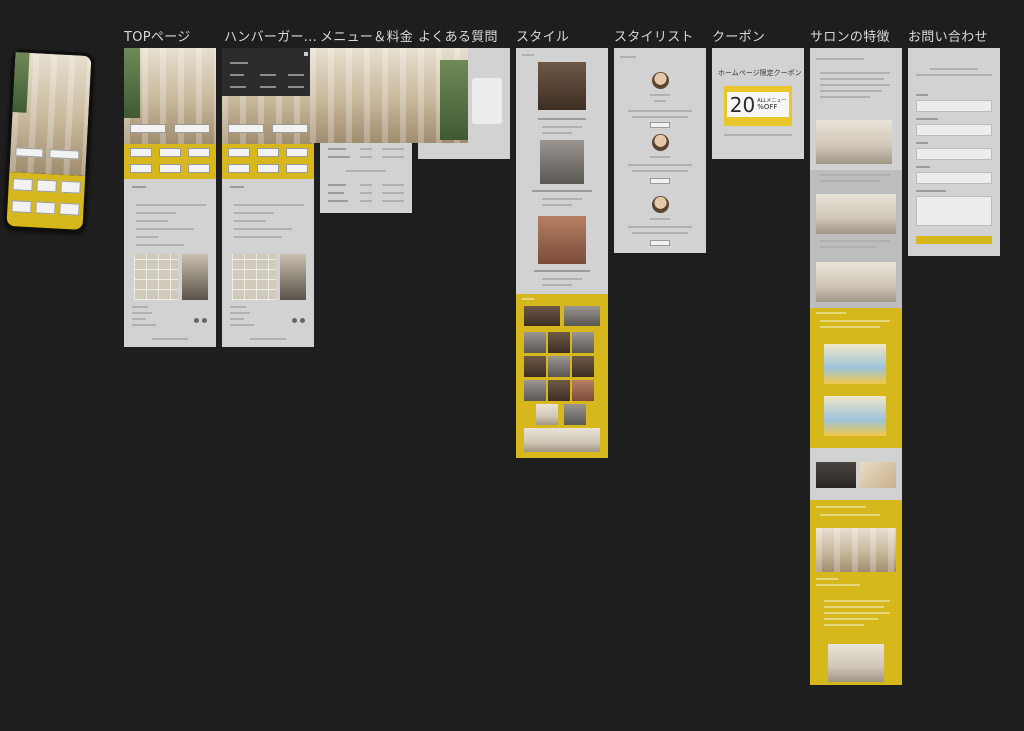 This screenshot has height=731, width=1024. I want to click on top-address-line, so click(139, 319).